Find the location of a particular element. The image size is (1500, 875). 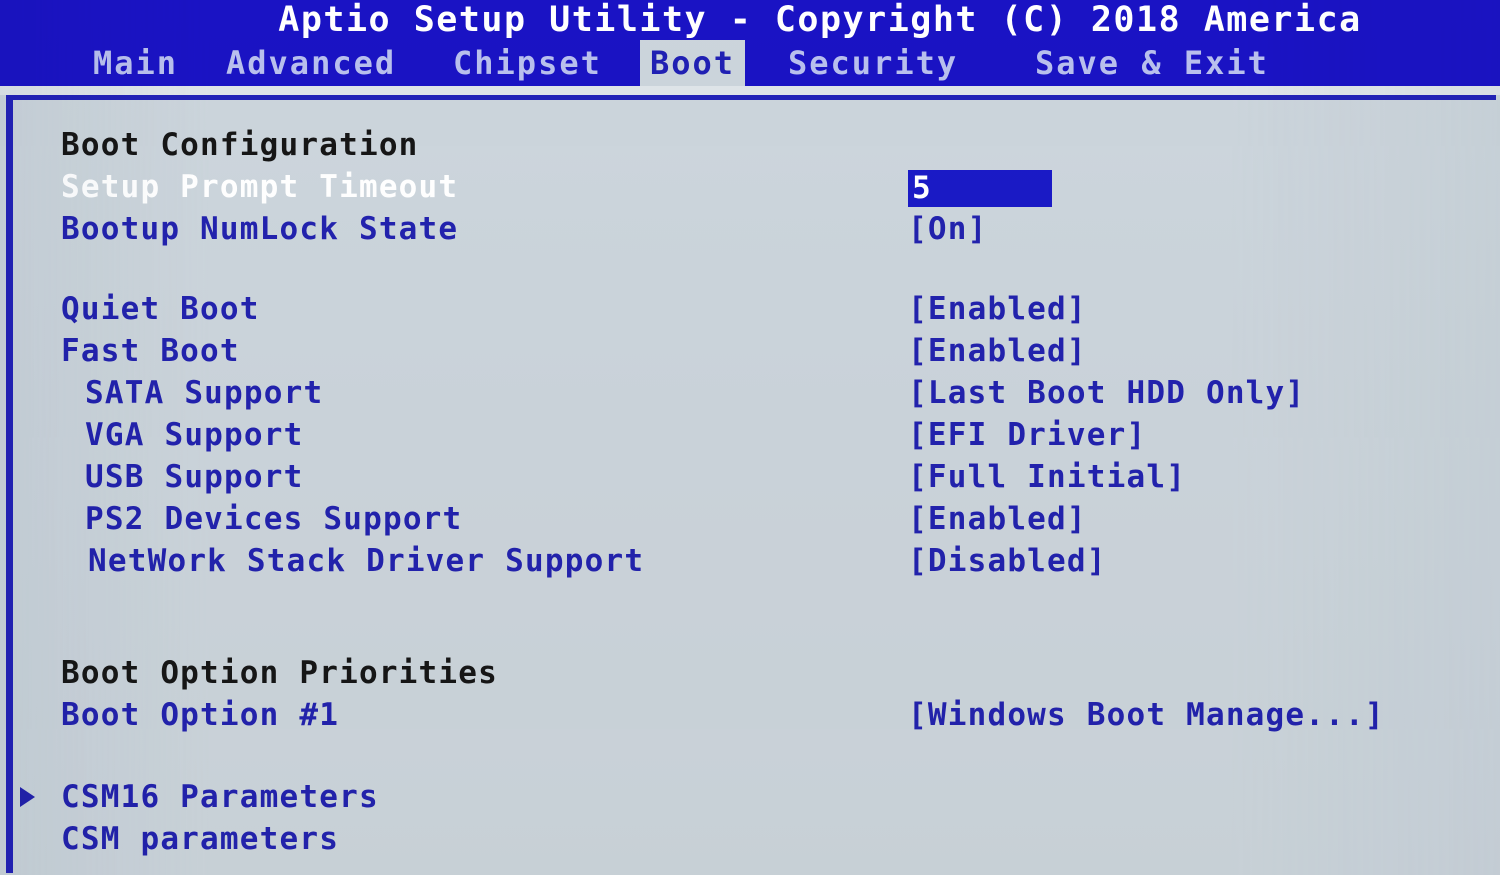

setting-label-network-stack-driver-support: NetWork Stack Driver Support is located at coordinates (366, 561).